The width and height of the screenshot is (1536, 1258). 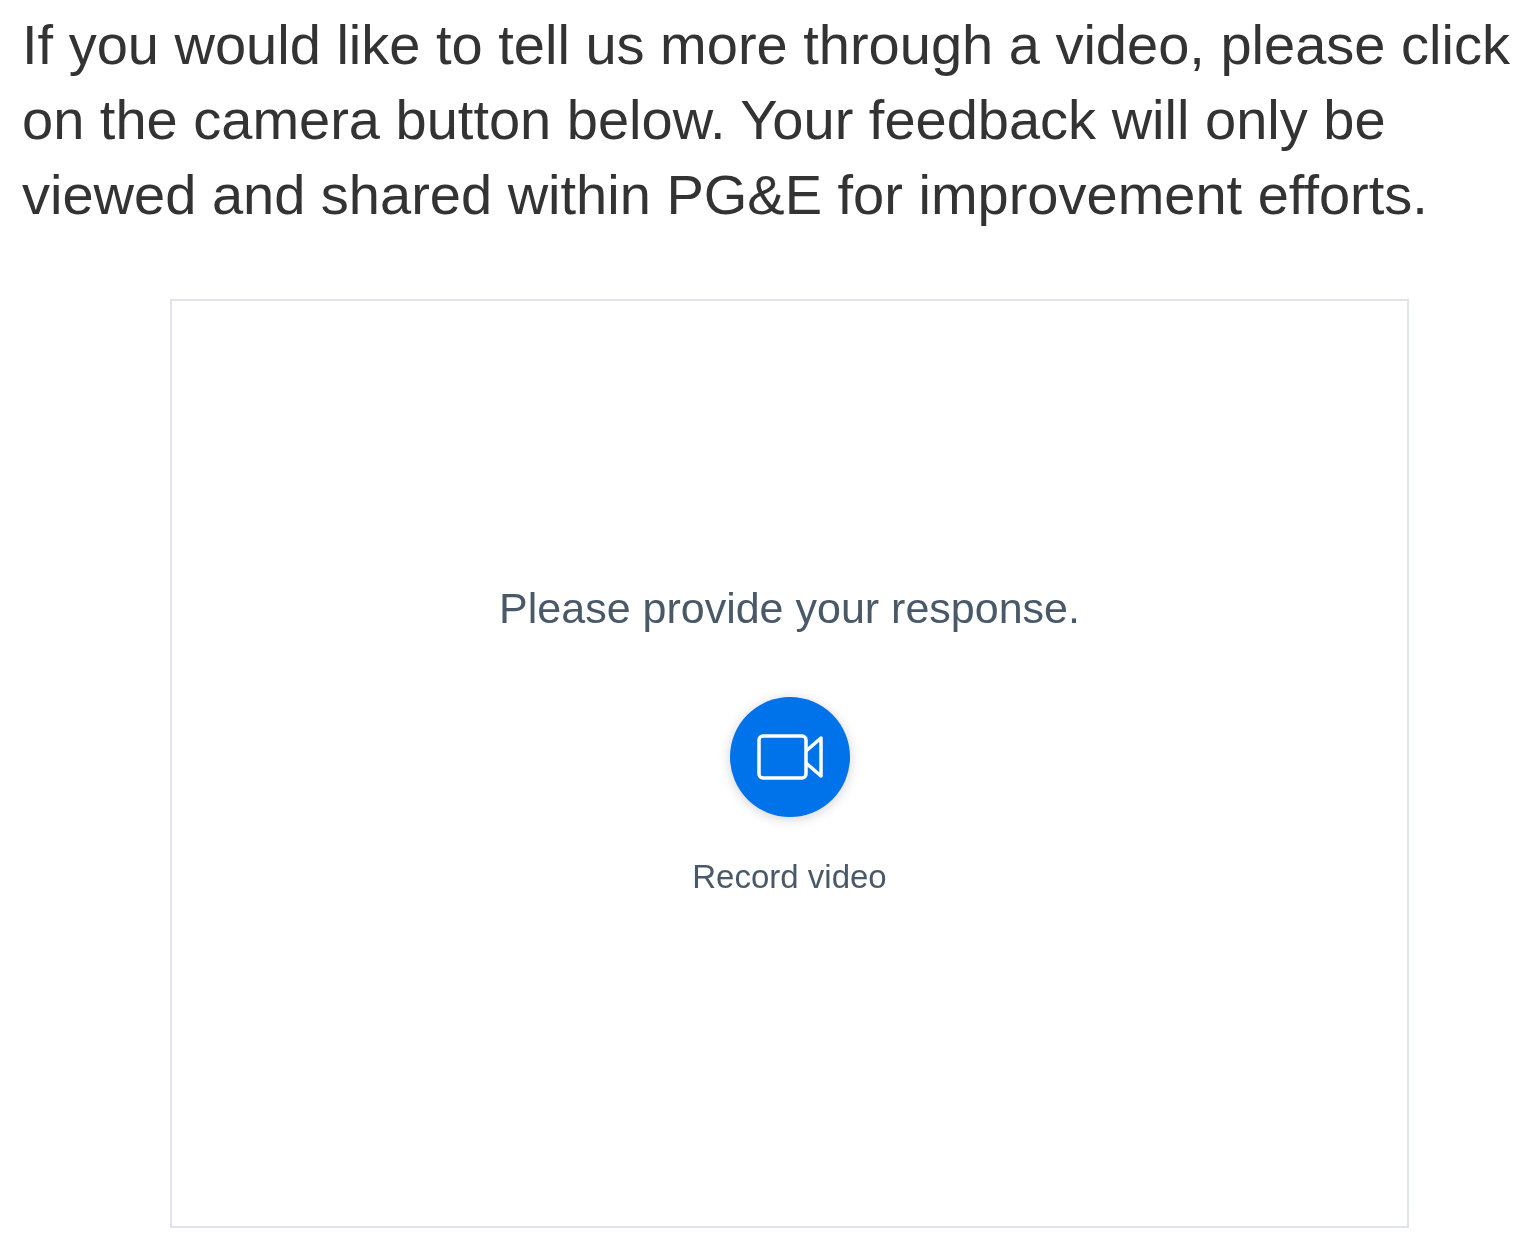 What do you see at coordinates (789, 608) in the screenshot?
I see `response-prompt: Please provide your response.` at bounding box center [789, 608].